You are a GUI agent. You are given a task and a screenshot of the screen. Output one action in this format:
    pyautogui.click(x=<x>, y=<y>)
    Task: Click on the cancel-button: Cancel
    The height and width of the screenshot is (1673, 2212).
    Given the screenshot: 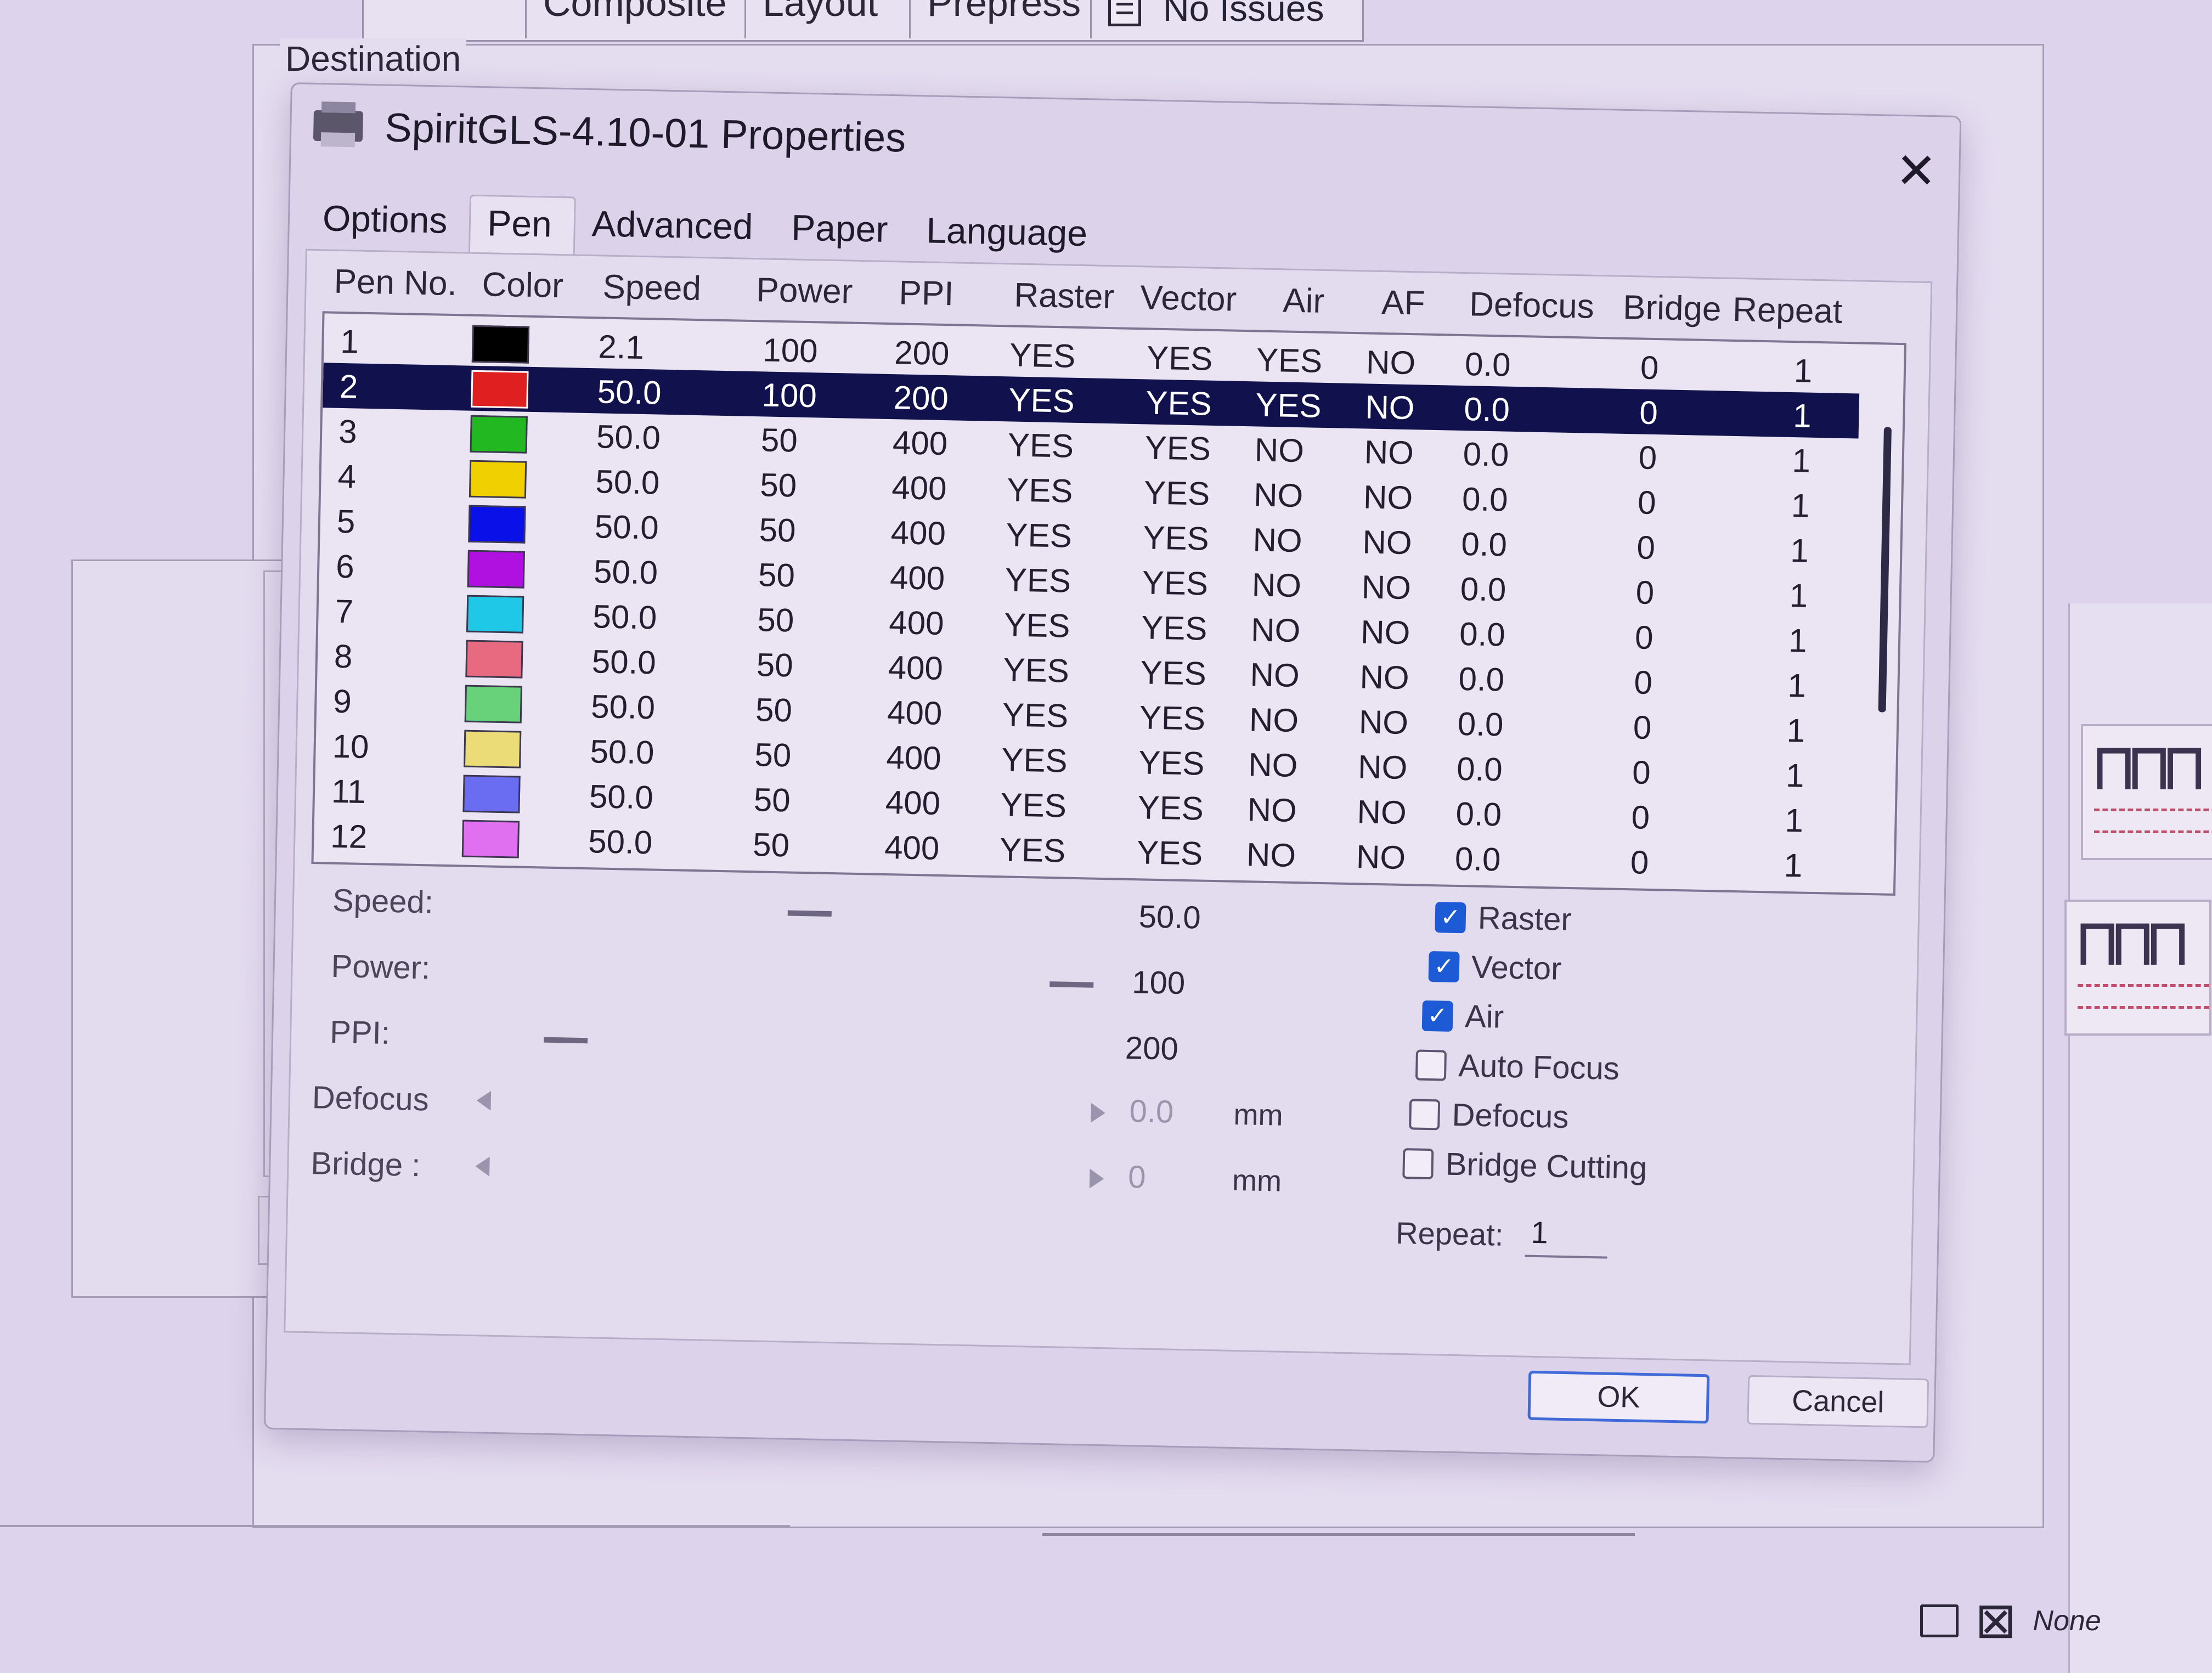 What is the action you would take?
    pyautogui.click(x=1838, y=1402)
    